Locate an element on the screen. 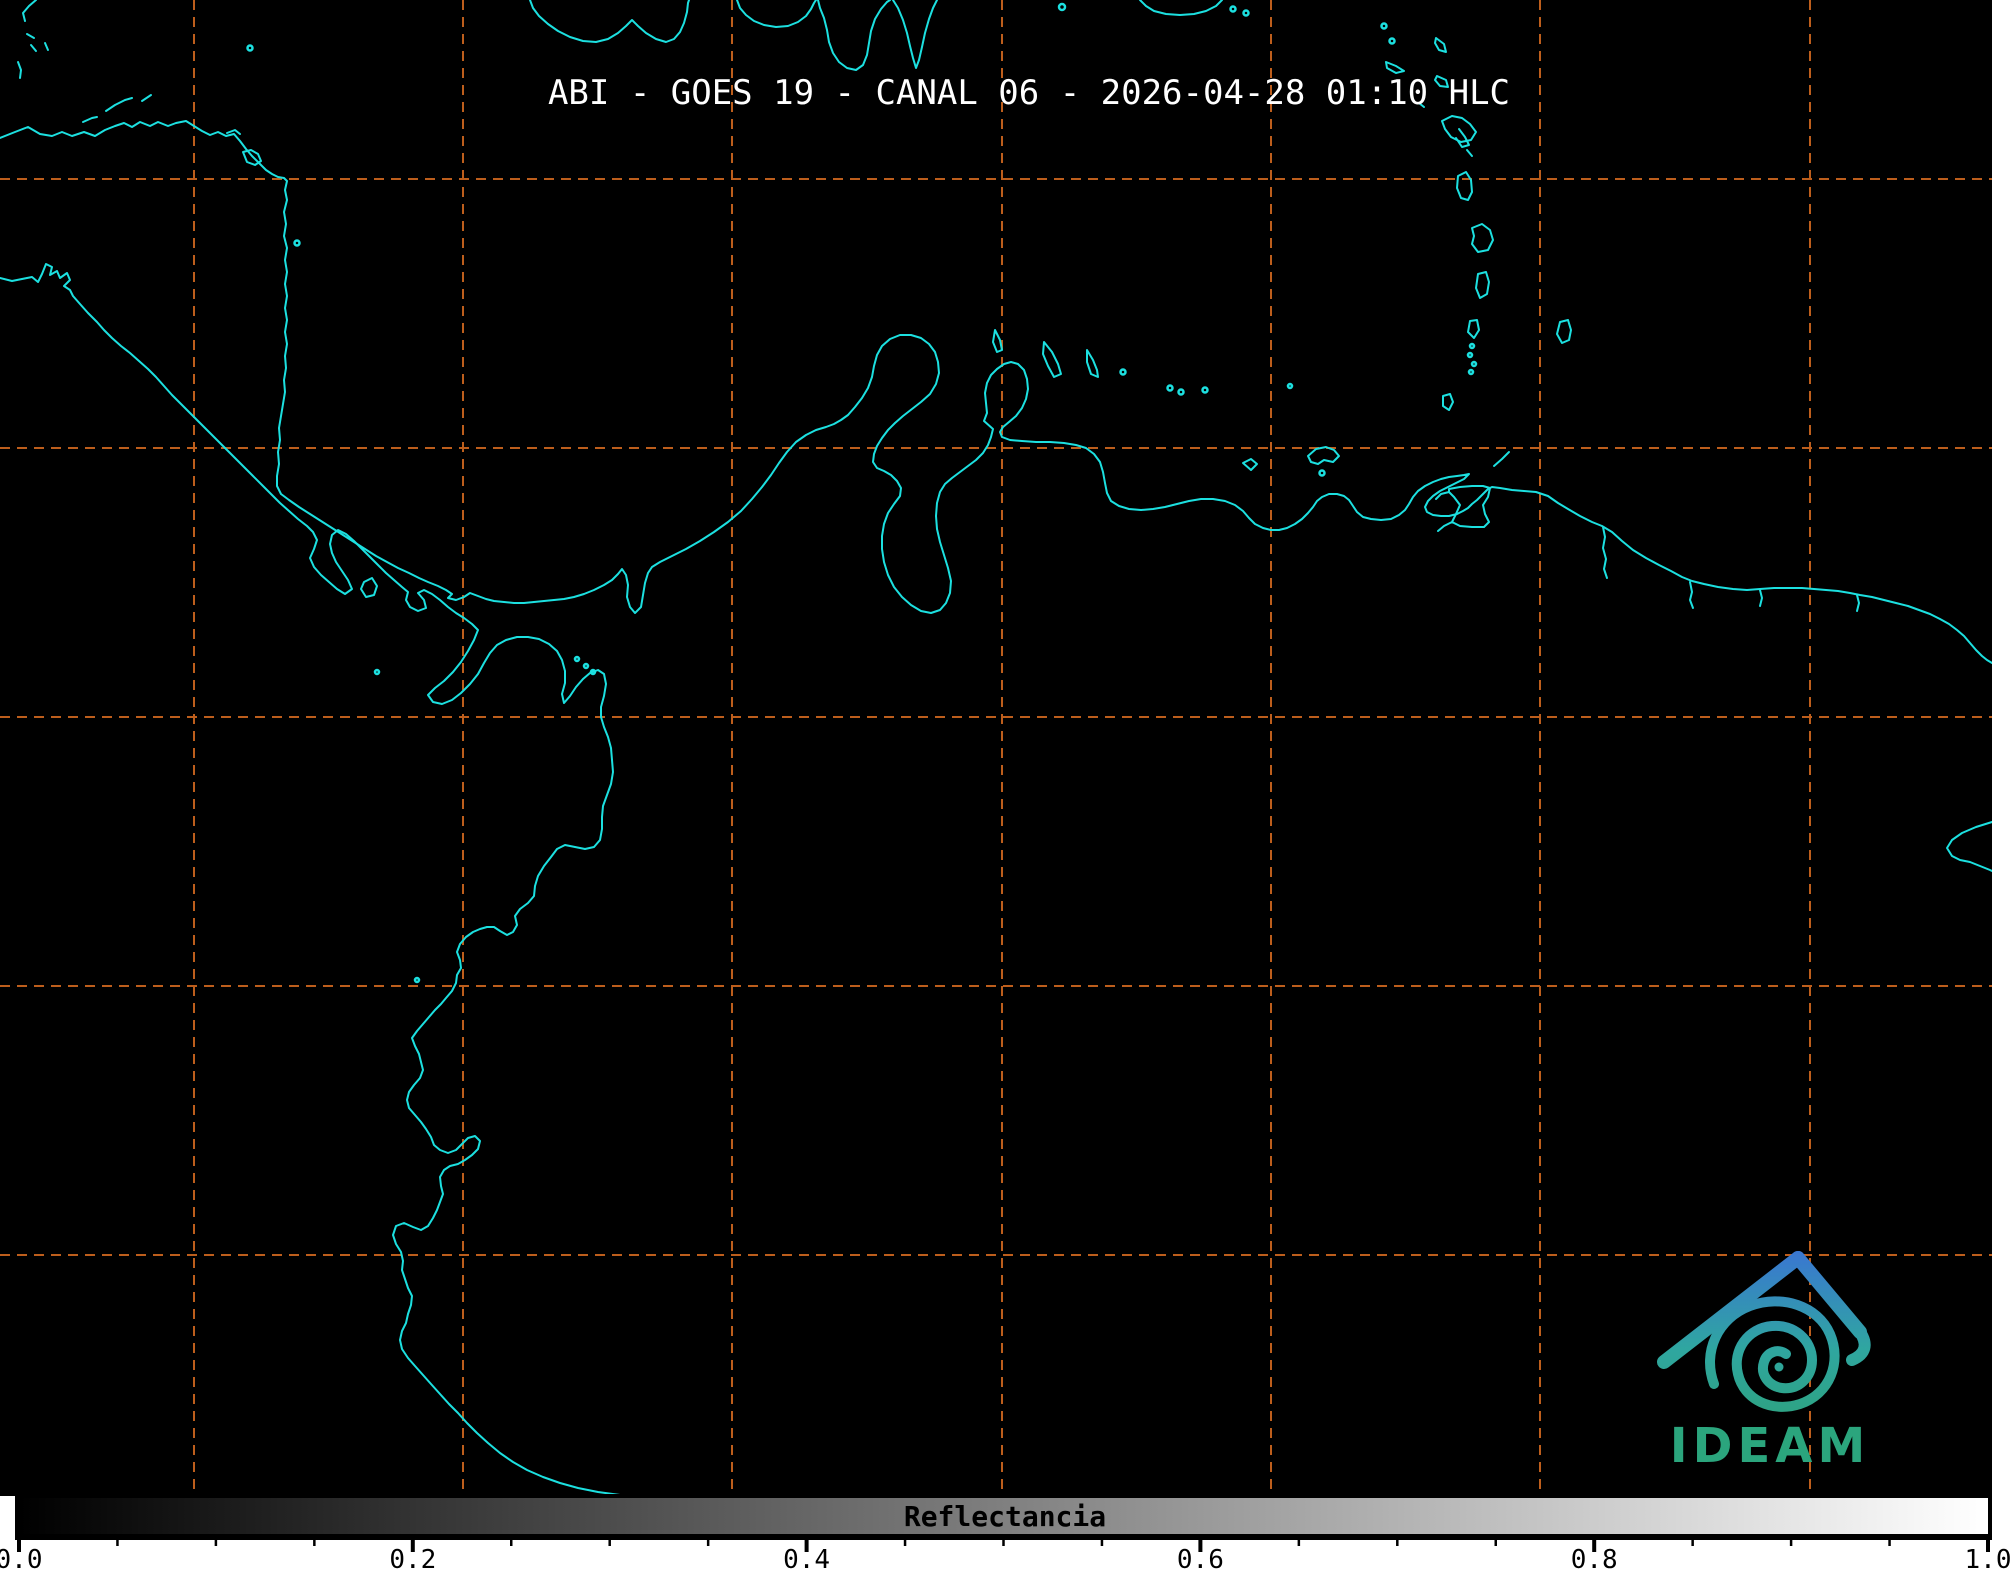 The width and height of the screenshot is (2011, 1577). right-margin is located at coordinates (2001, 788).